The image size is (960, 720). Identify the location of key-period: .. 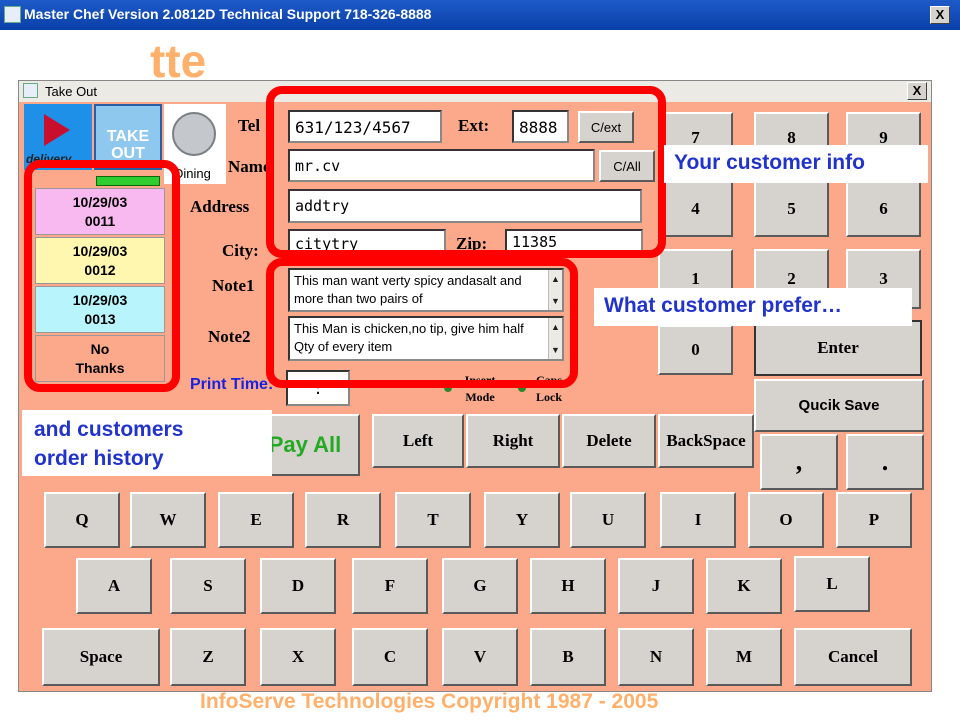
(885, 462).